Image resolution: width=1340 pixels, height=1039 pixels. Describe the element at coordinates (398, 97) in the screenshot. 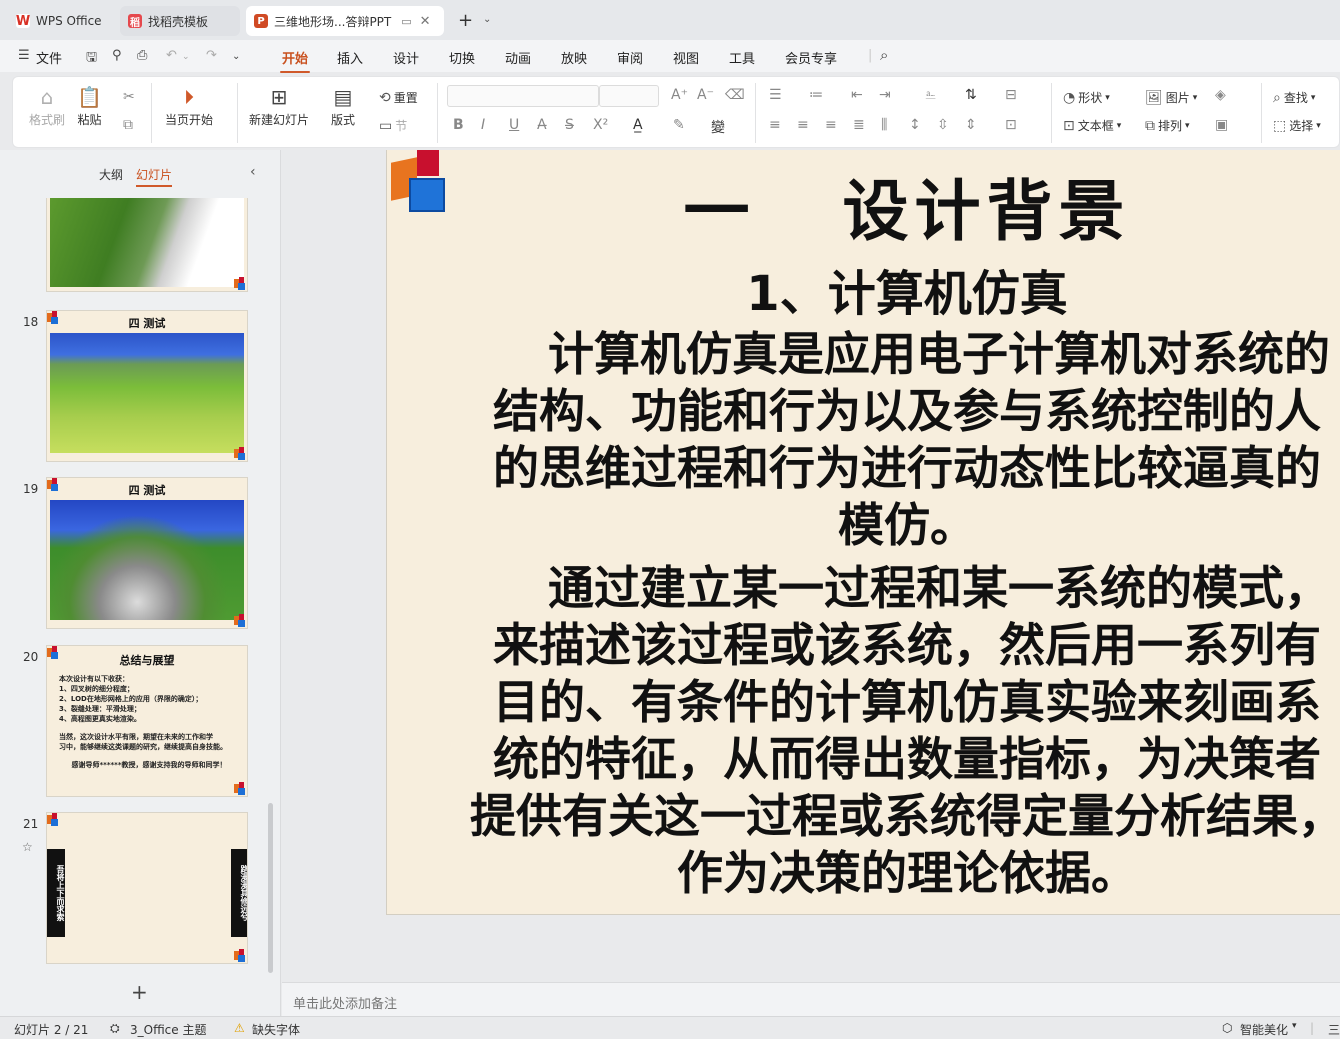

I see `reset-button: ⟲ 重置` at that location.